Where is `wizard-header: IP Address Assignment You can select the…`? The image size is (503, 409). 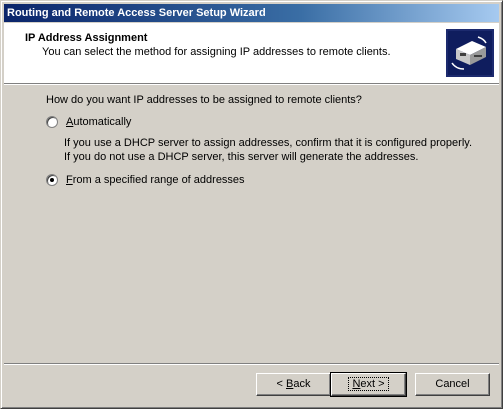 wizard-header: IP Address Assignment You can select the… is located at coordinates (251, 53).